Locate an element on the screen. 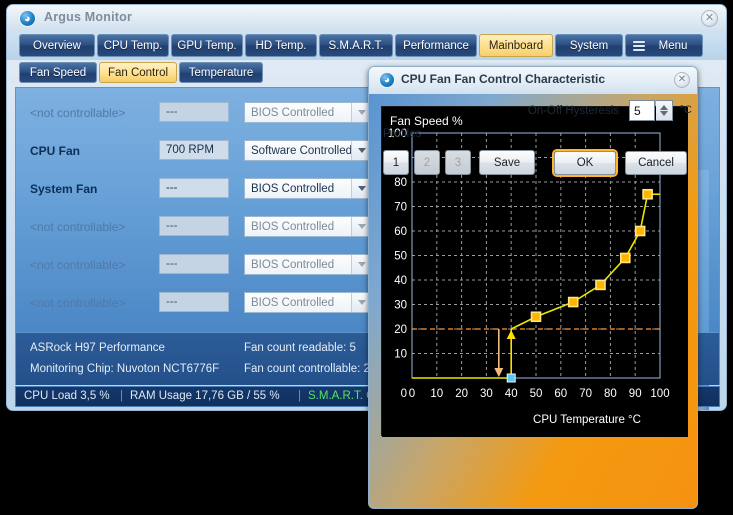 This screenshot has height=515, width=733. dialog-titlebar: ◕ CPU Fan Fan Control Characteristic ✕ is located at coordinates (533, 80).